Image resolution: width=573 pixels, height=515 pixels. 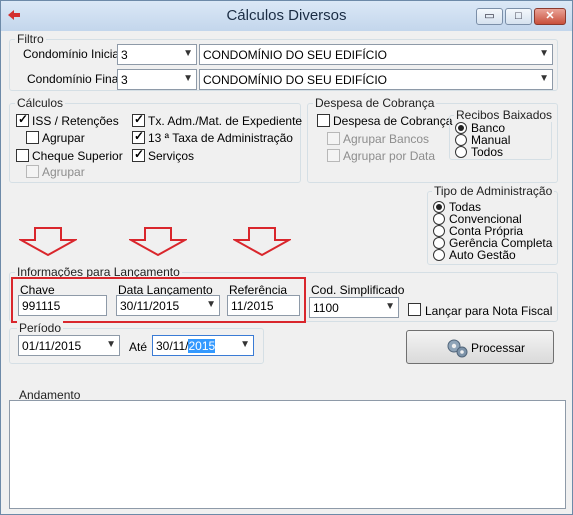 I want to click on agrupar-iss-label: Agrupar, so click(x=63, y=138).